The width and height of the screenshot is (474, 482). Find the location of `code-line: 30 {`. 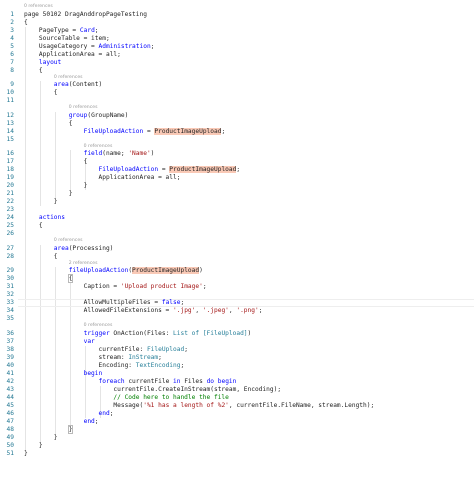

code-line: 30 { is located at coordinates (237, 278).